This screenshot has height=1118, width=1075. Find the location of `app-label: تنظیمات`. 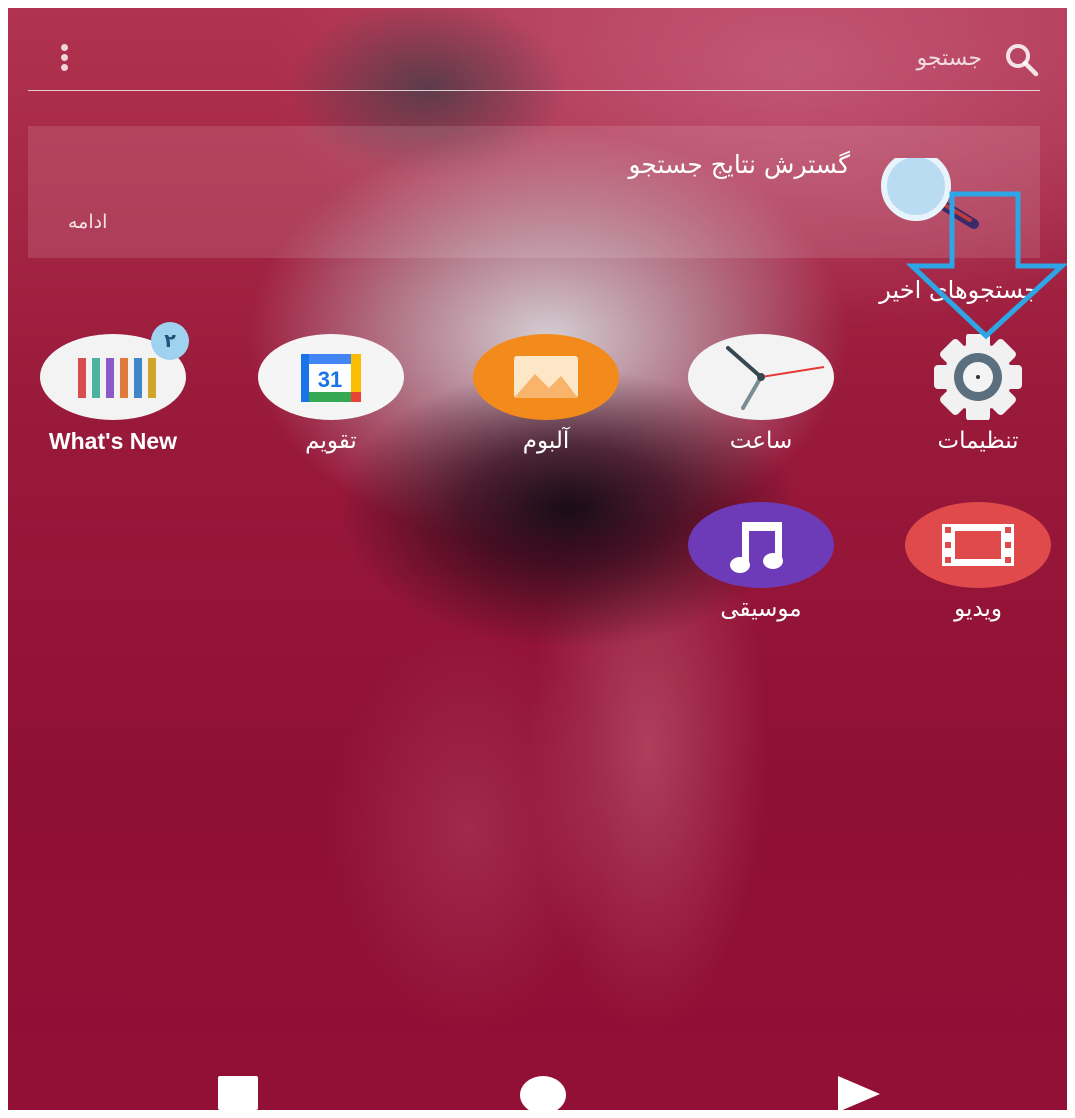

app-label: تنظیمات is located at coordinates (978, 441).